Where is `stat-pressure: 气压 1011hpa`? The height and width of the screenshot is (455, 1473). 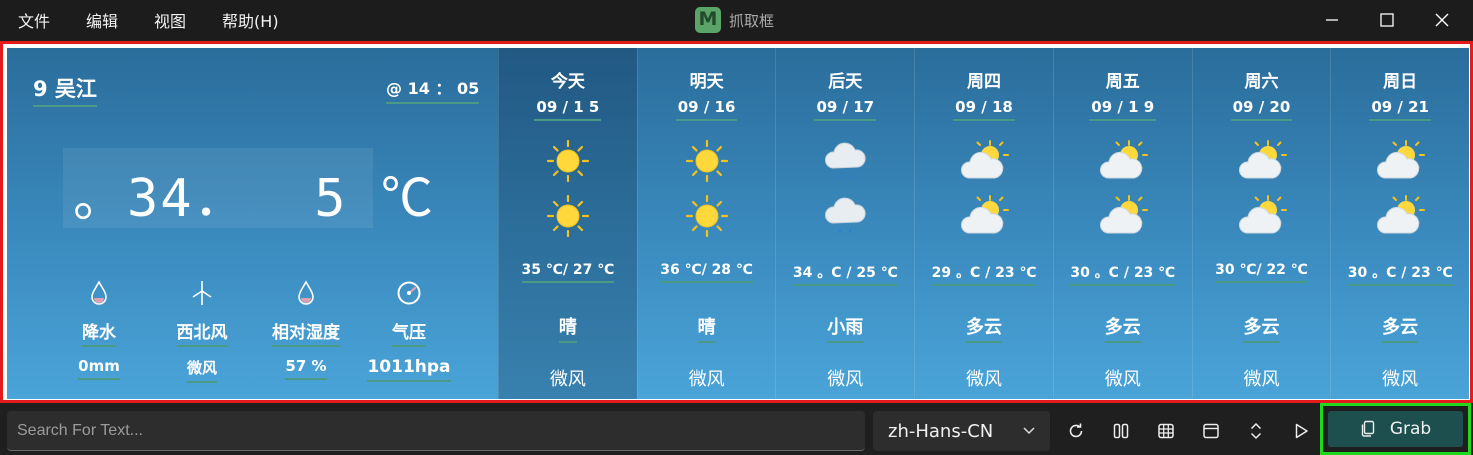 stat-pressure: 气压 1011hpa is located at coordinates (409, 329).